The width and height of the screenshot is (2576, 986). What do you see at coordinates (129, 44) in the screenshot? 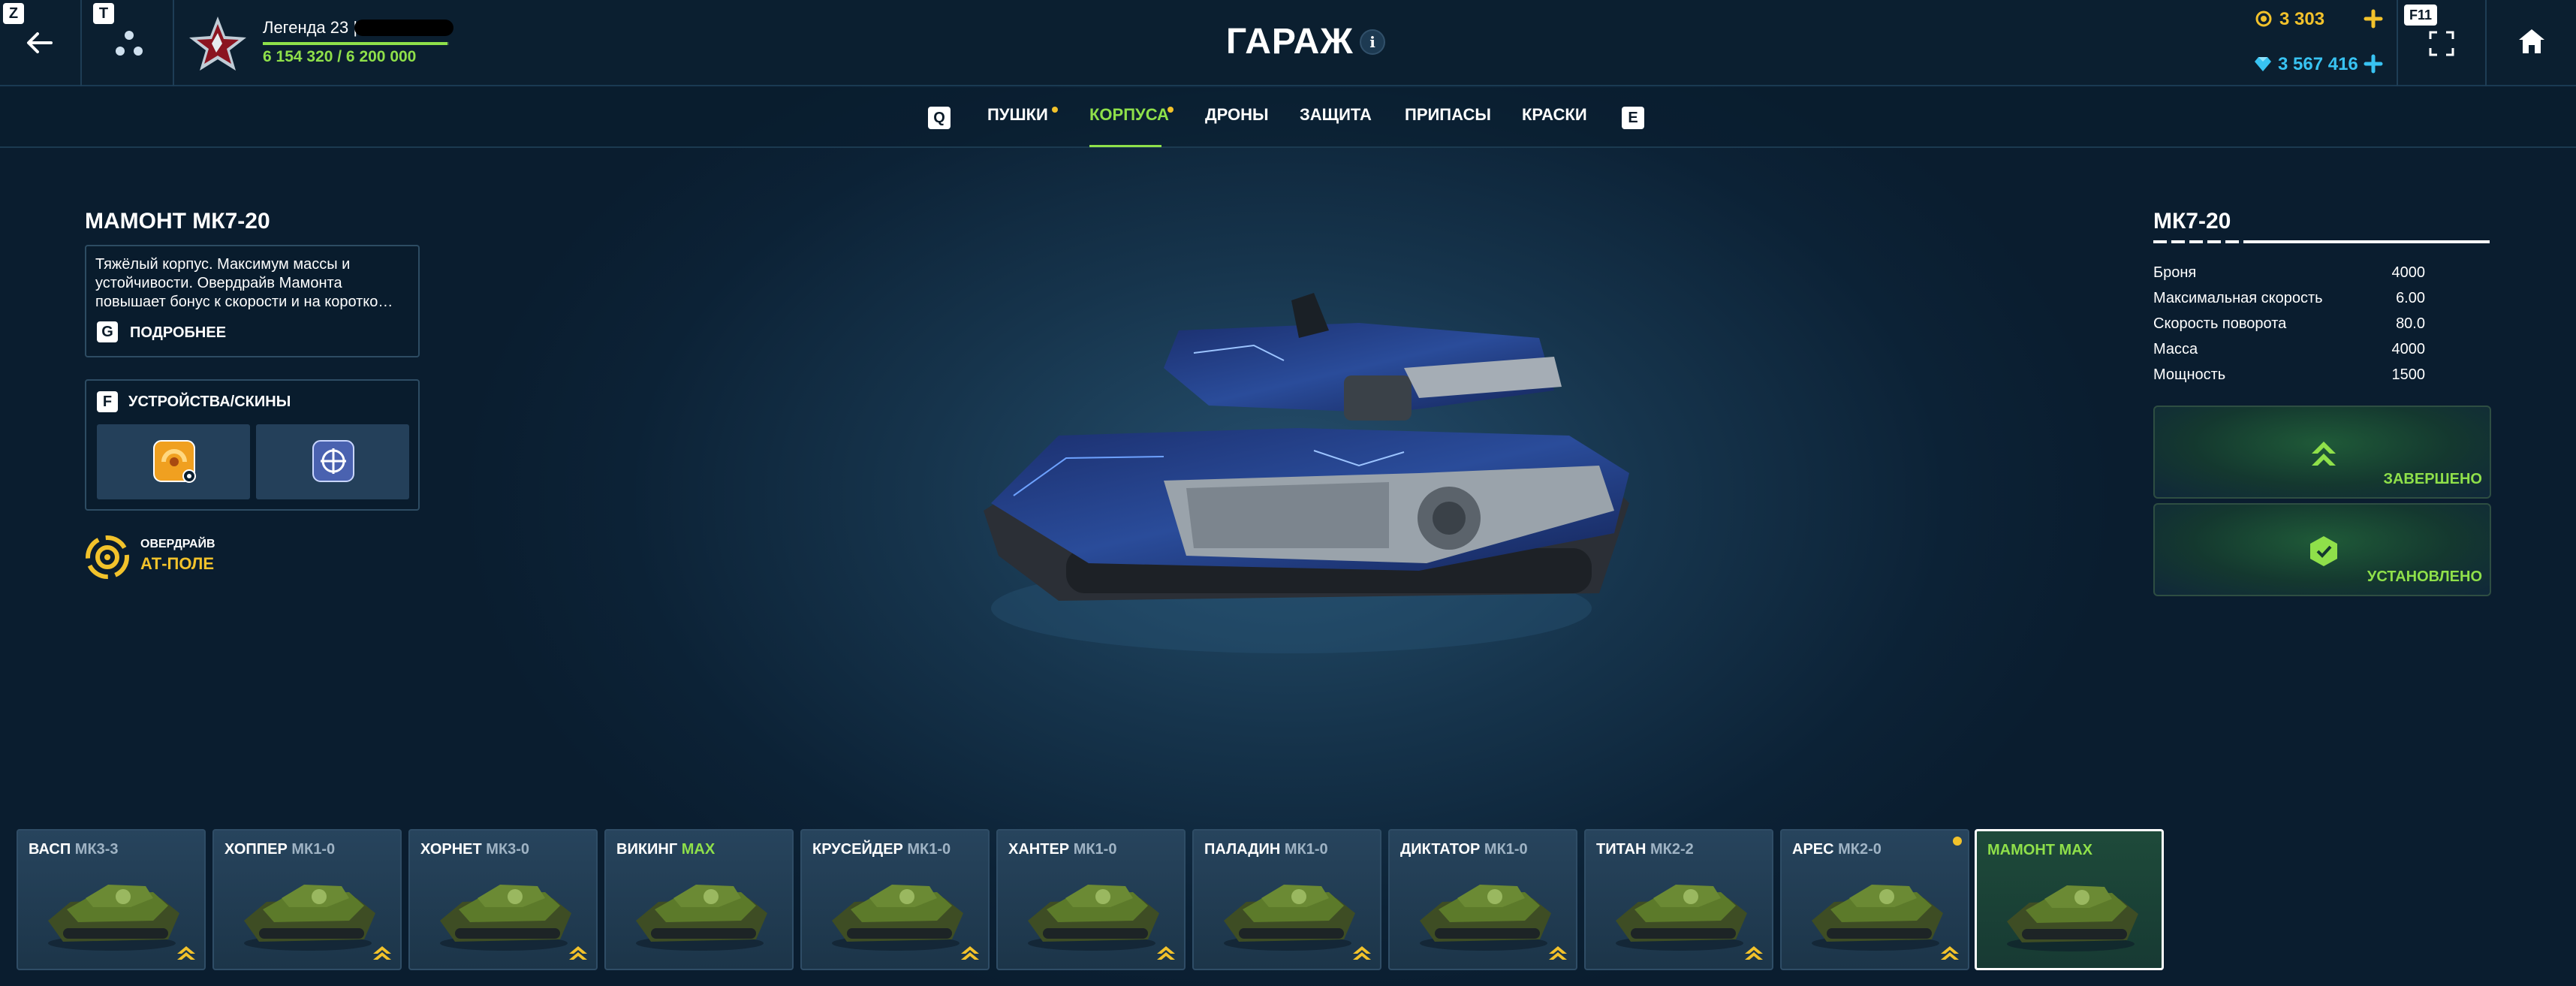
I see `friends-icon` at bounding box center [129, 44].